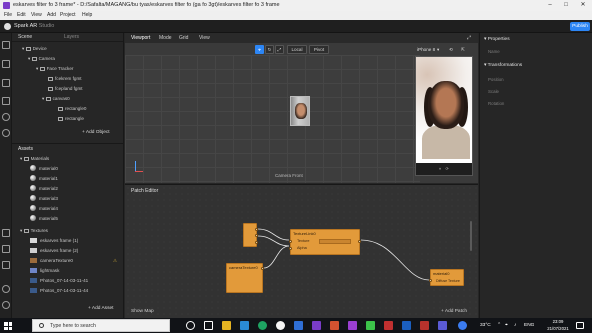 The height and width of the screenshot is (333, 592). Describe the element at coordinates (8, 326) in the screenshot. I see `windows-start-icon` at that location.